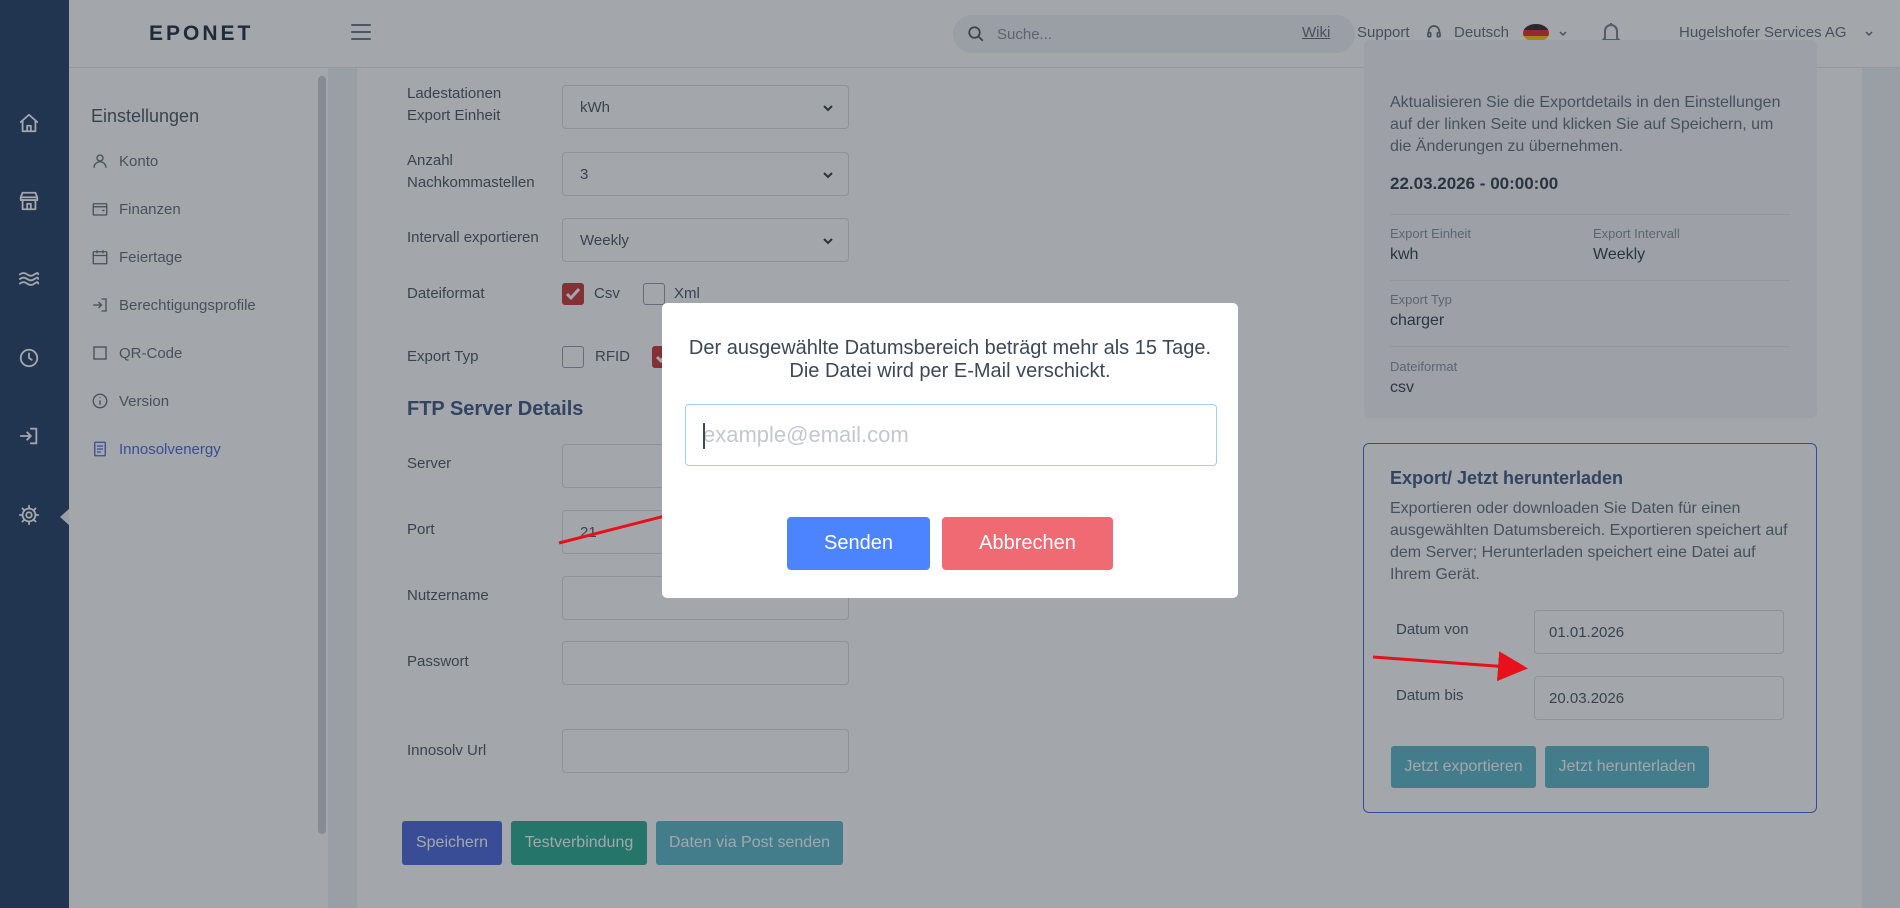 This screenshot has width=1900, height=908. I want to click on send-button: Senden, so click(858, 543).